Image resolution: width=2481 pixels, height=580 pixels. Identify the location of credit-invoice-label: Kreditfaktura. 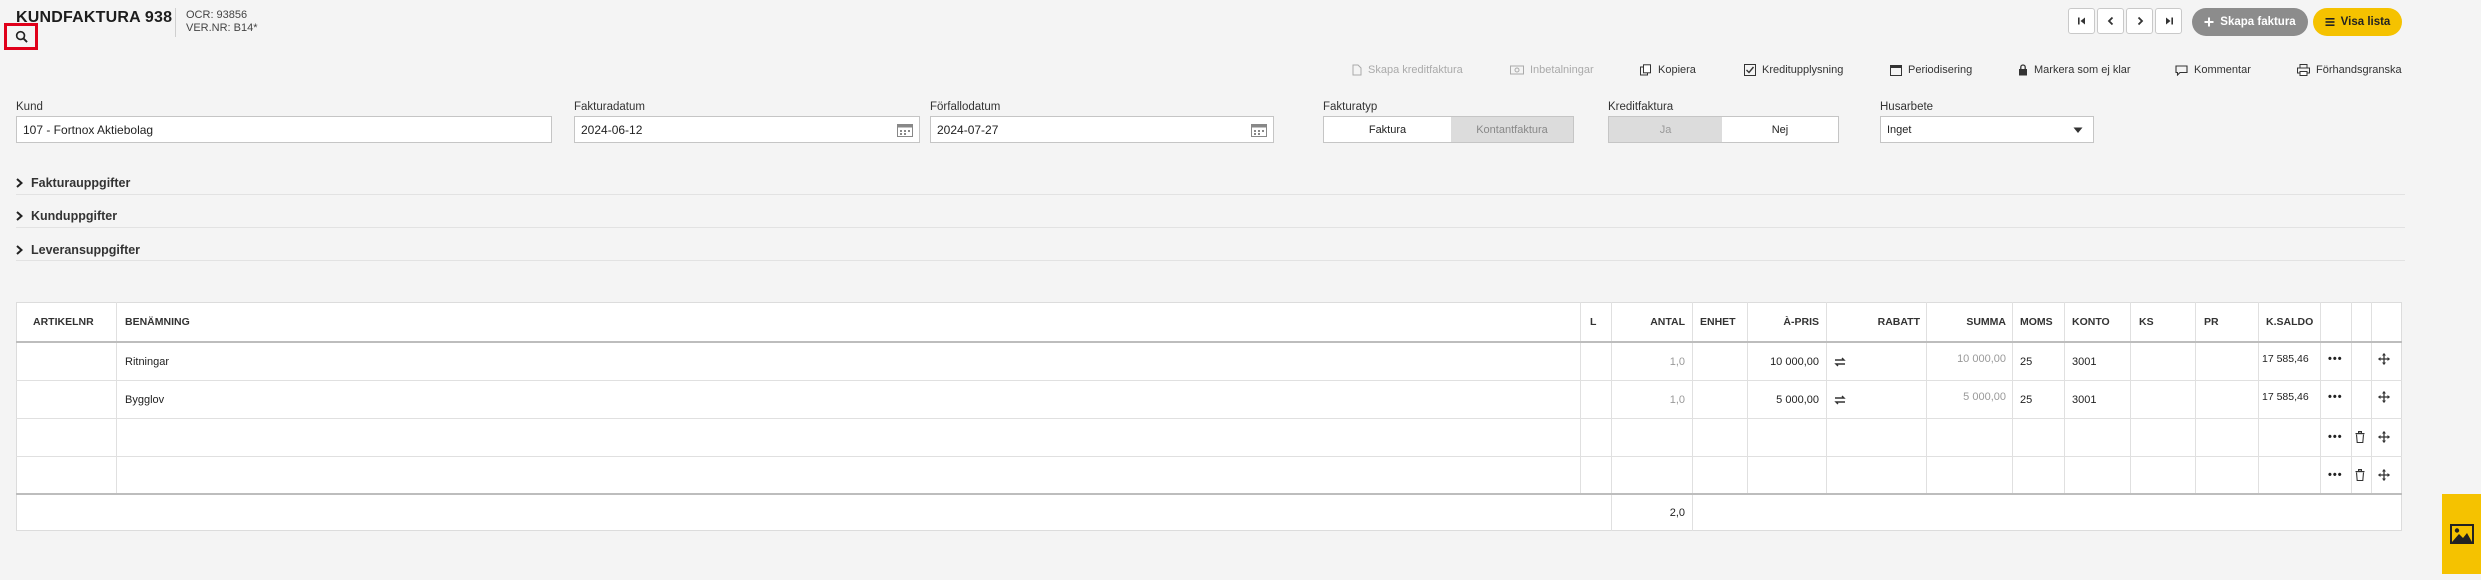
(1641, 107).